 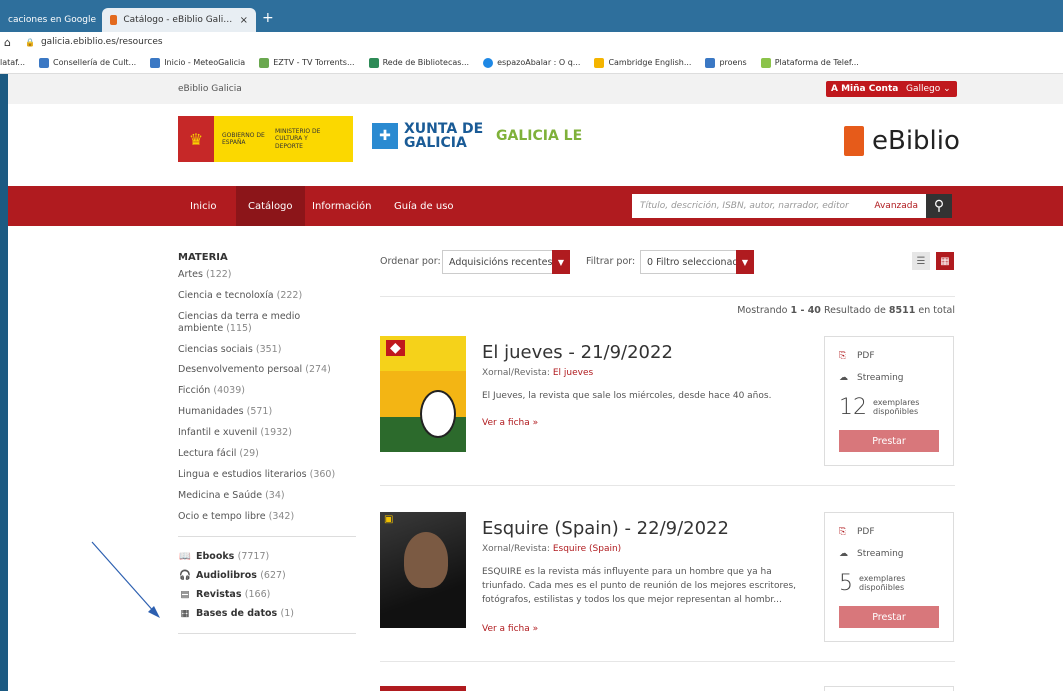 I want to click on annotation-arrow-icon, so click(x=125, y=579).